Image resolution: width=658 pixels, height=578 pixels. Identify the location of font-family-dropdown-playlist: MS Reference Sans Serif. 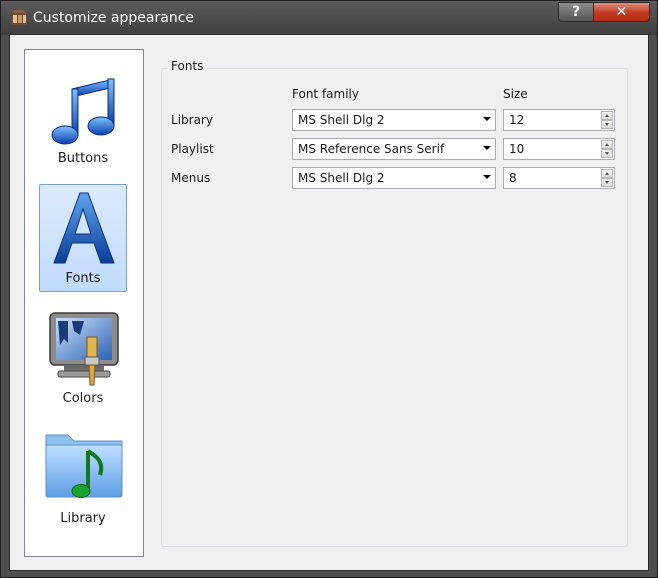
(394, 149).